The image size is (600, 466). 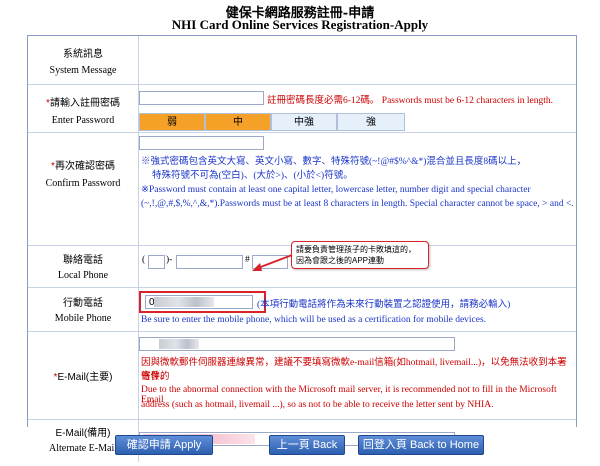 I want to click on password-input, so click(x=201, y=98).